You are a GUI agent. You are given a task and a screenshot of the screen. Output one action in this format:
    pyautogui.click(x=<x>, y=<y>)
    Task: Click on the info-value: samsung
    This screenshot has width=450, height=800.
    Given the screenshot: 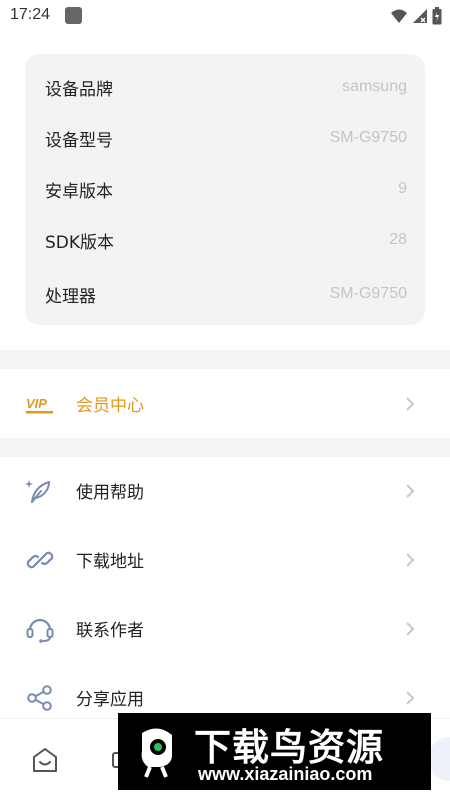 What is the action you would take?
    pyautogui.click(x=374, y=86)
    